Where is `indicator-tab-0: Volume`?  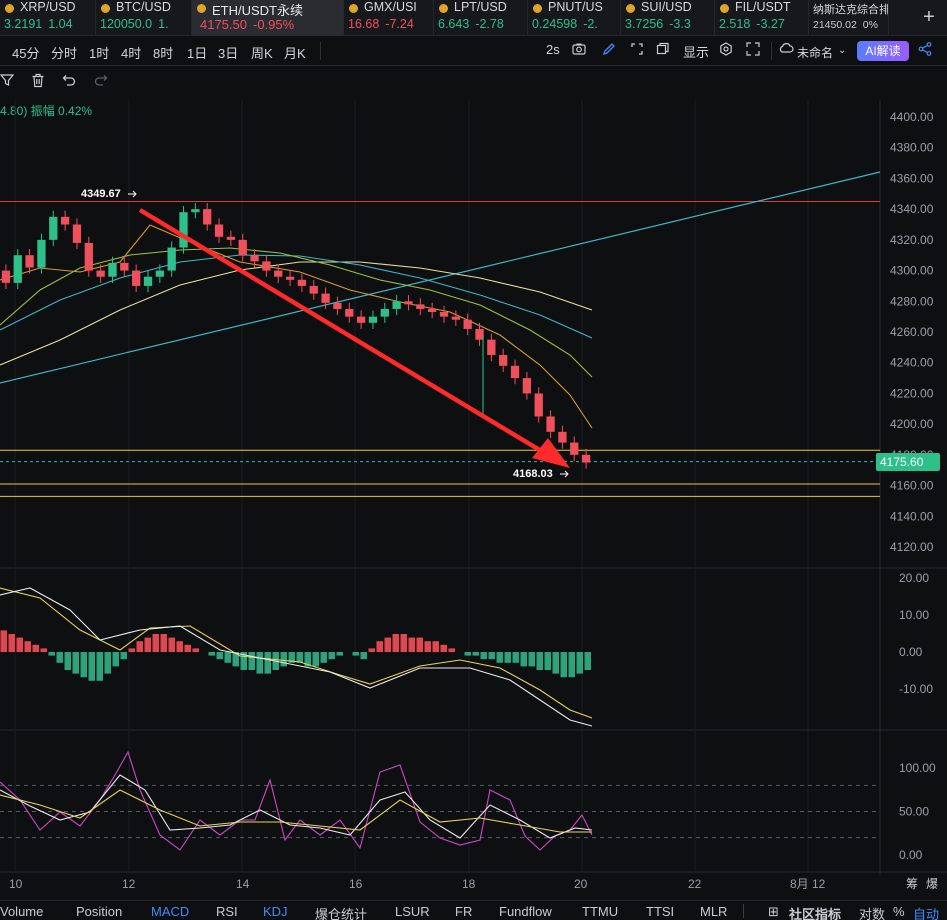 indicator-tab-0: Volume is located at coordinates (21, 911).